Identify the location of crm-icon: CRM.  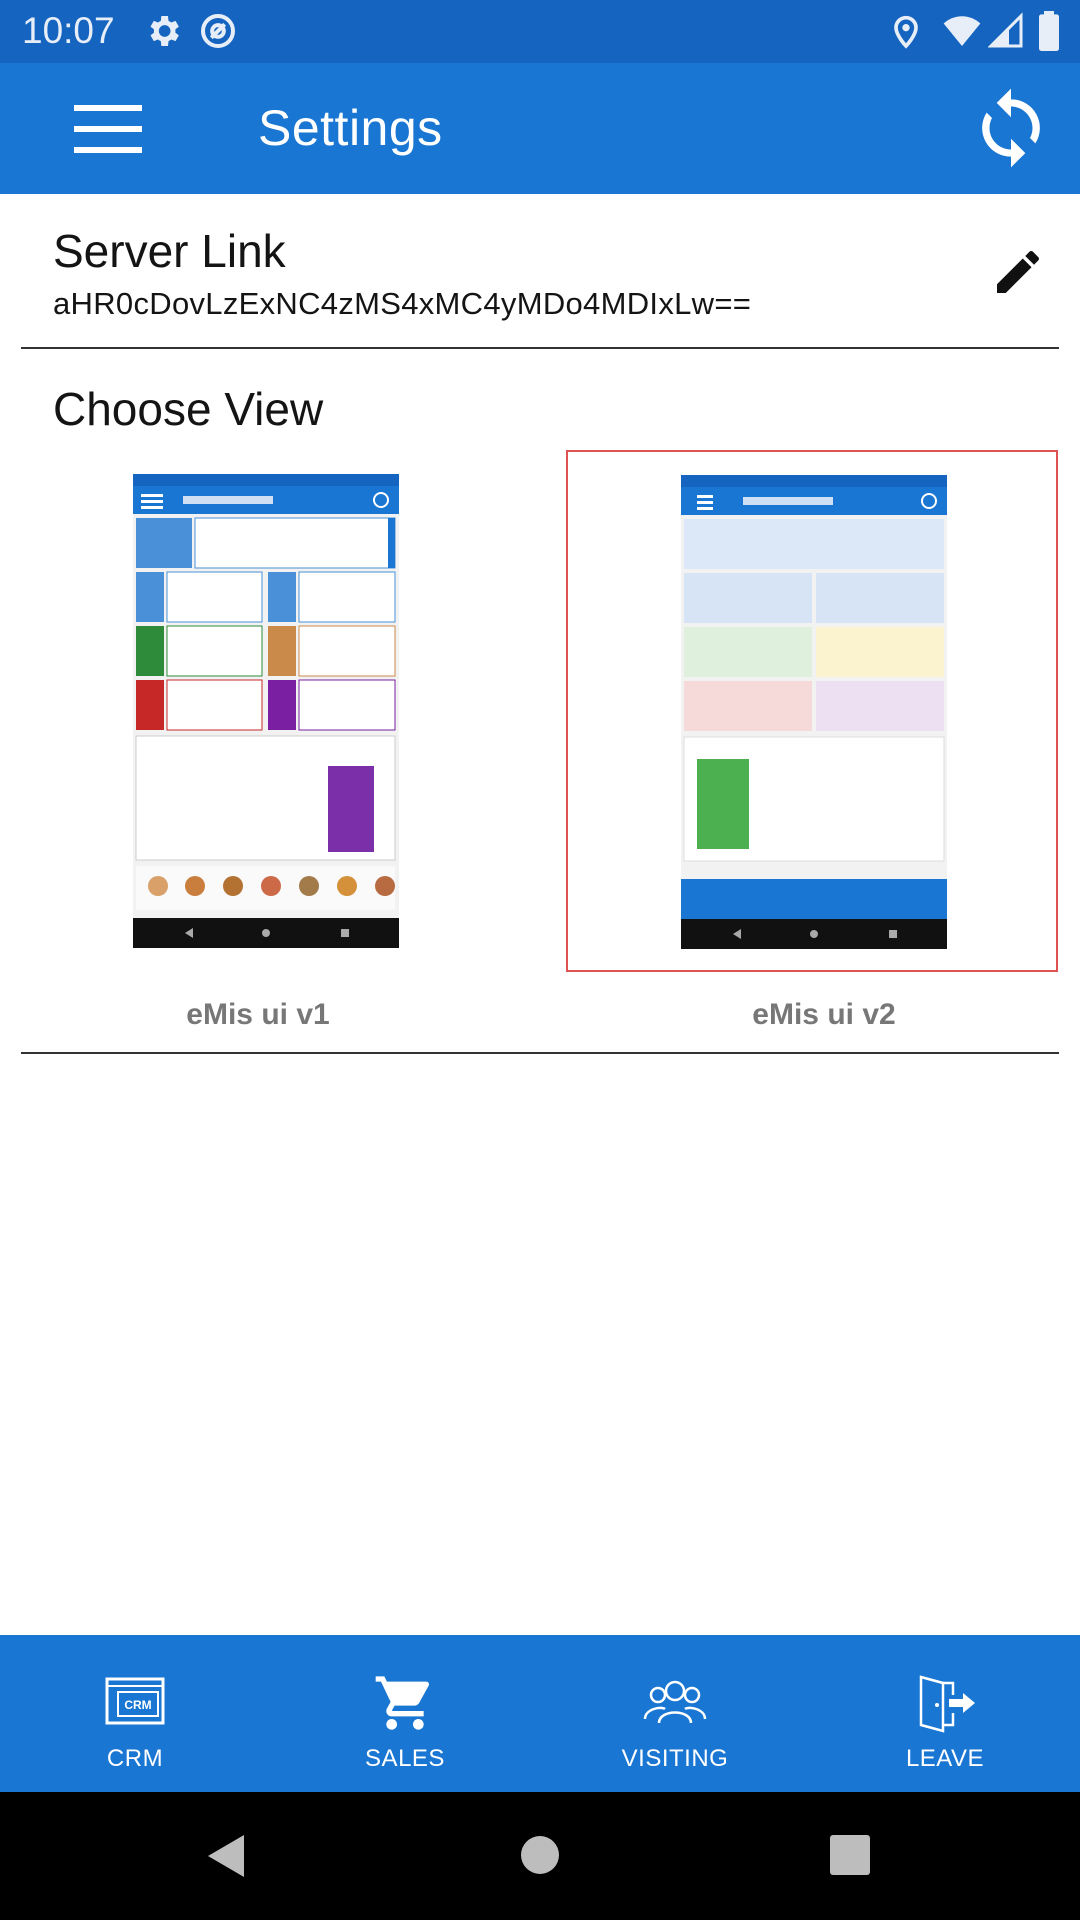
(135, 1701).